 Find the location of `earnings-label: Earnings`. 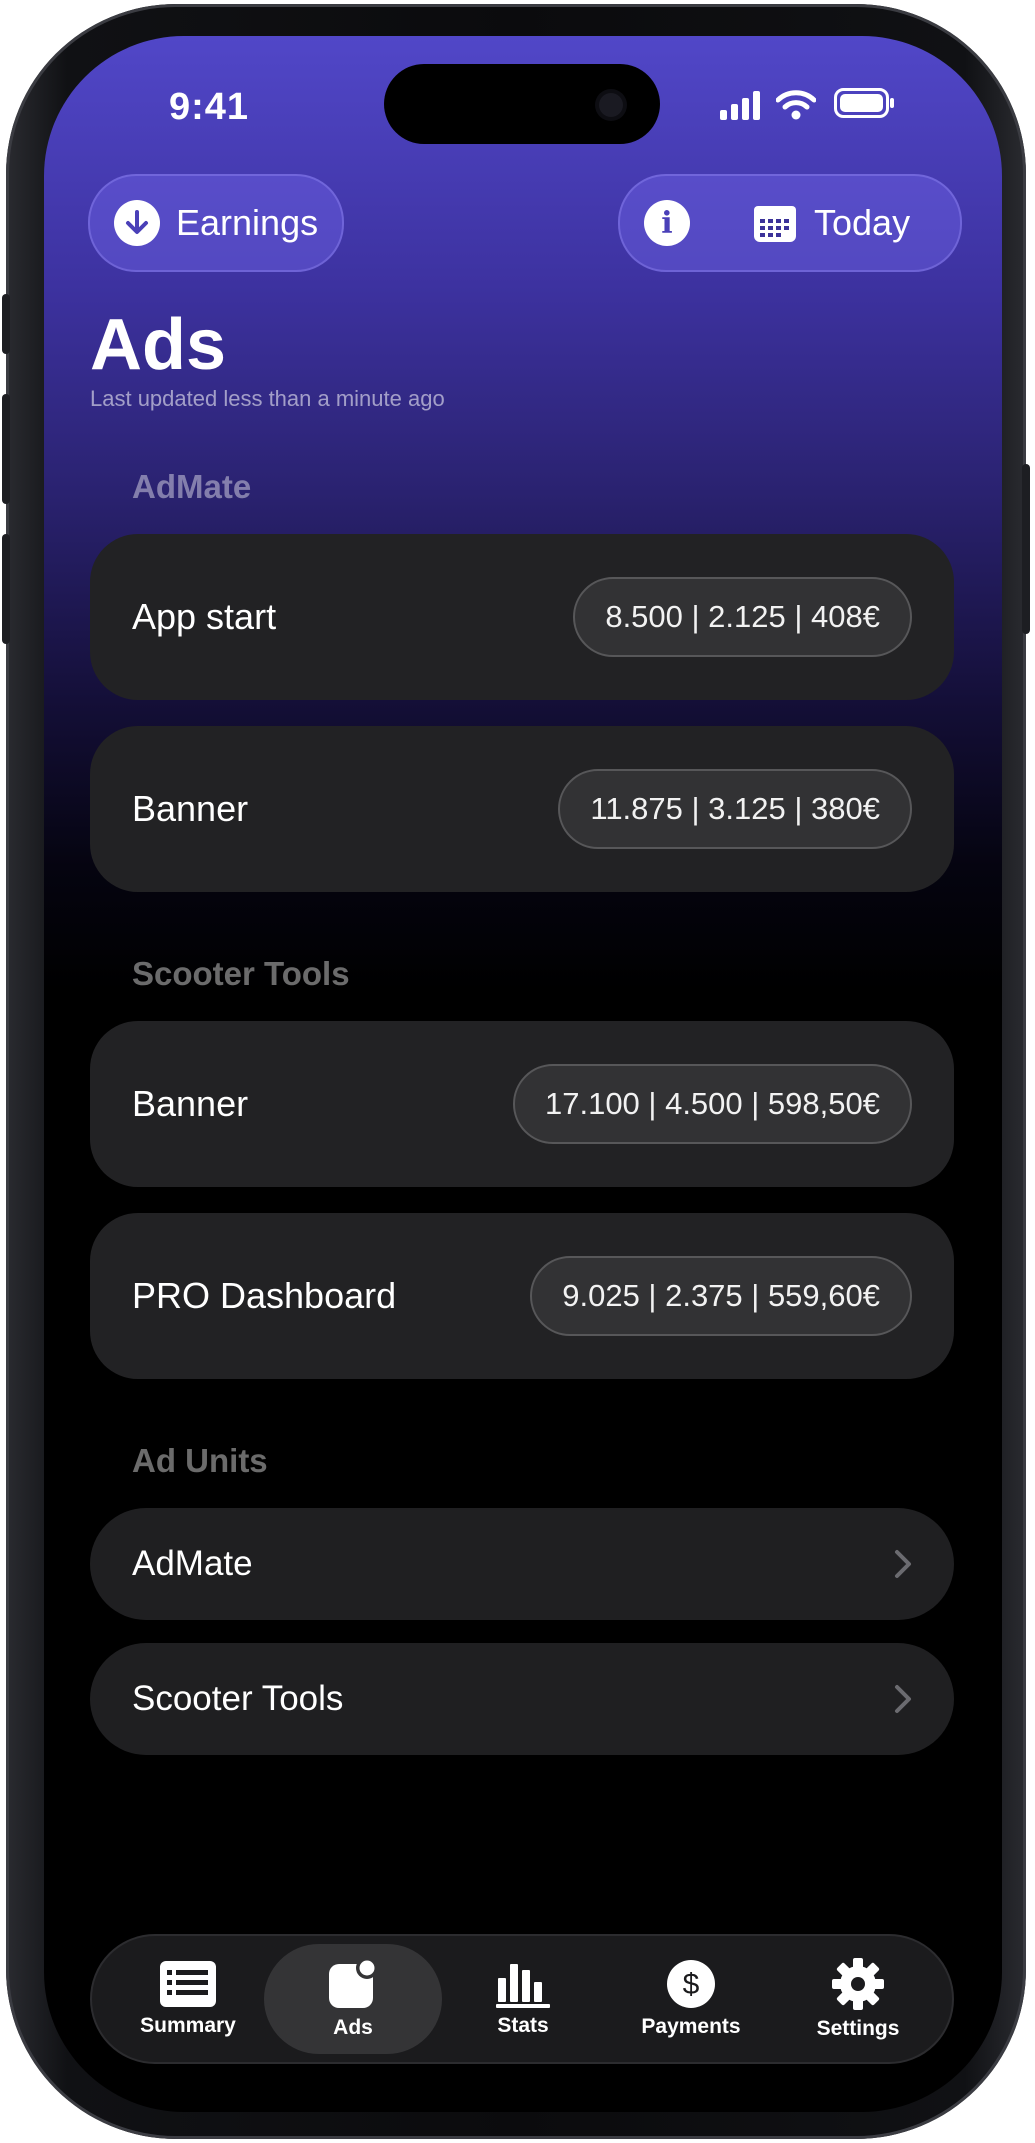

earnings-label: Earnings is located at coordinates (247, 222).